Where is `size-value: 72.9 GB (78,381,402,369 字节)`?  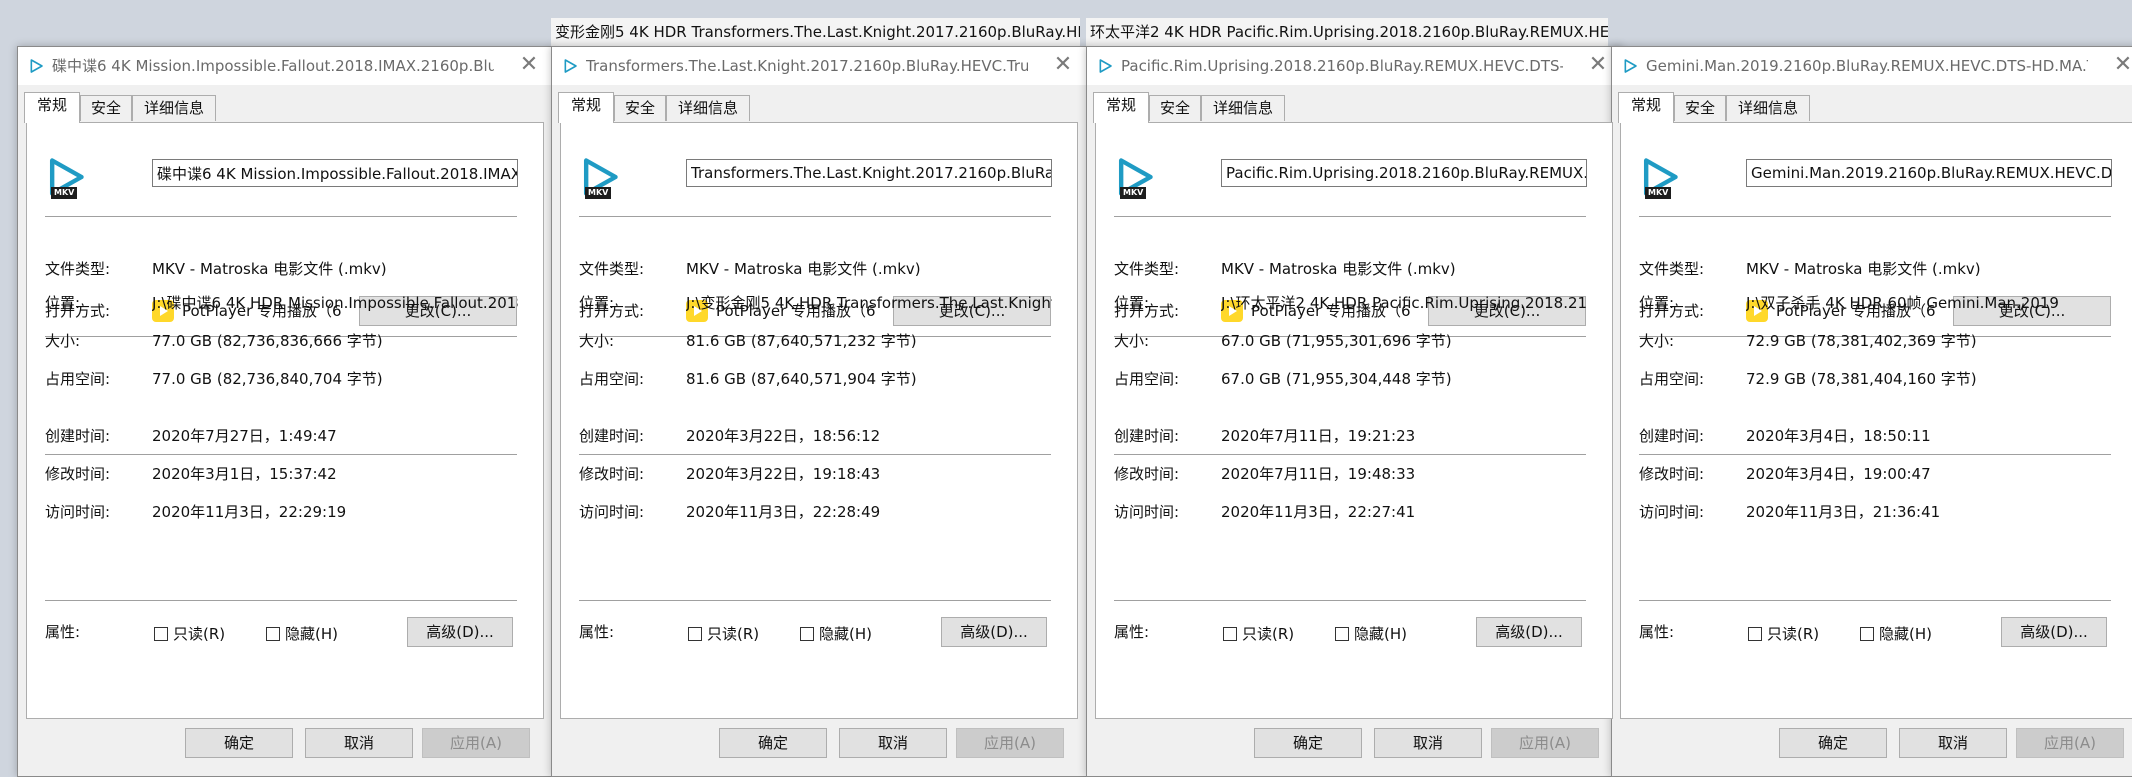 size-value: 72.9 GB (78,381,402,369 字节) is located at coordinates (1861, 341).